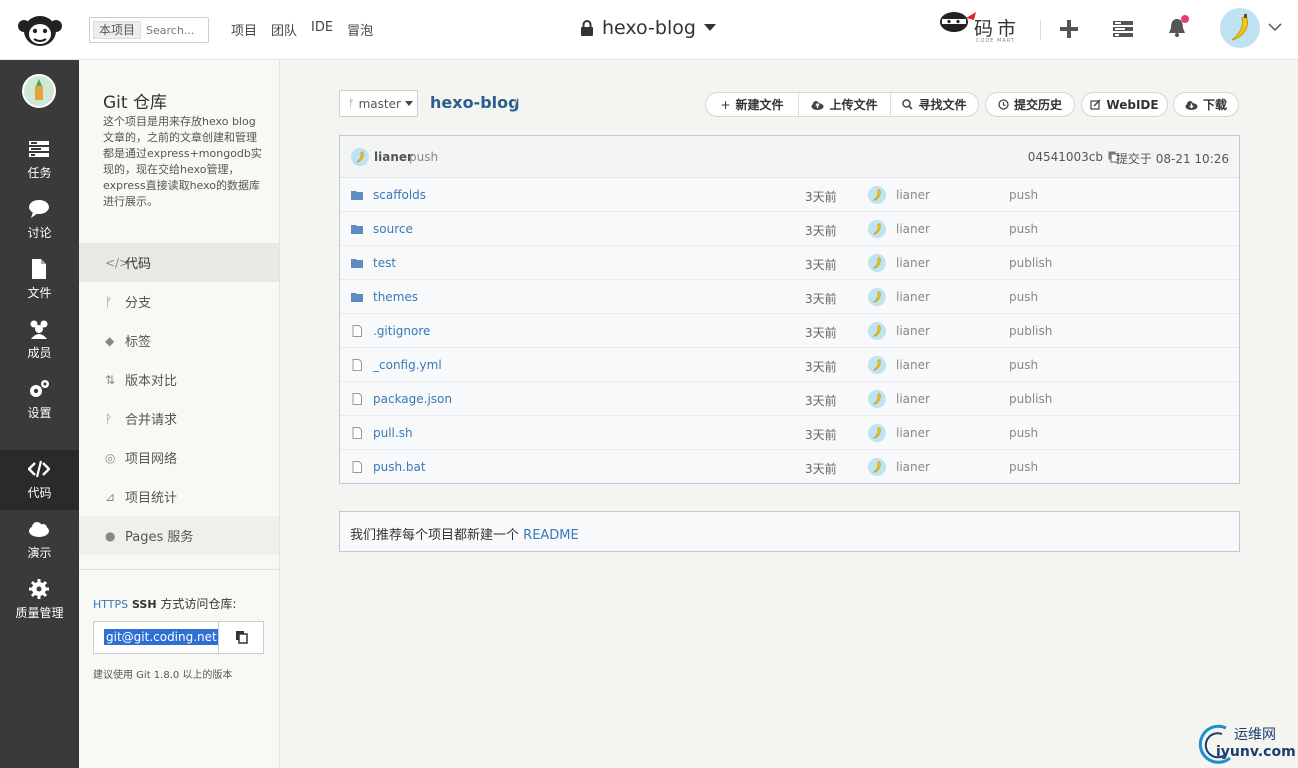 The image size is (1298, 768). Describe the element at coordinates (408, 103) in the screenshot. I see `caret-down-icon` at that location.